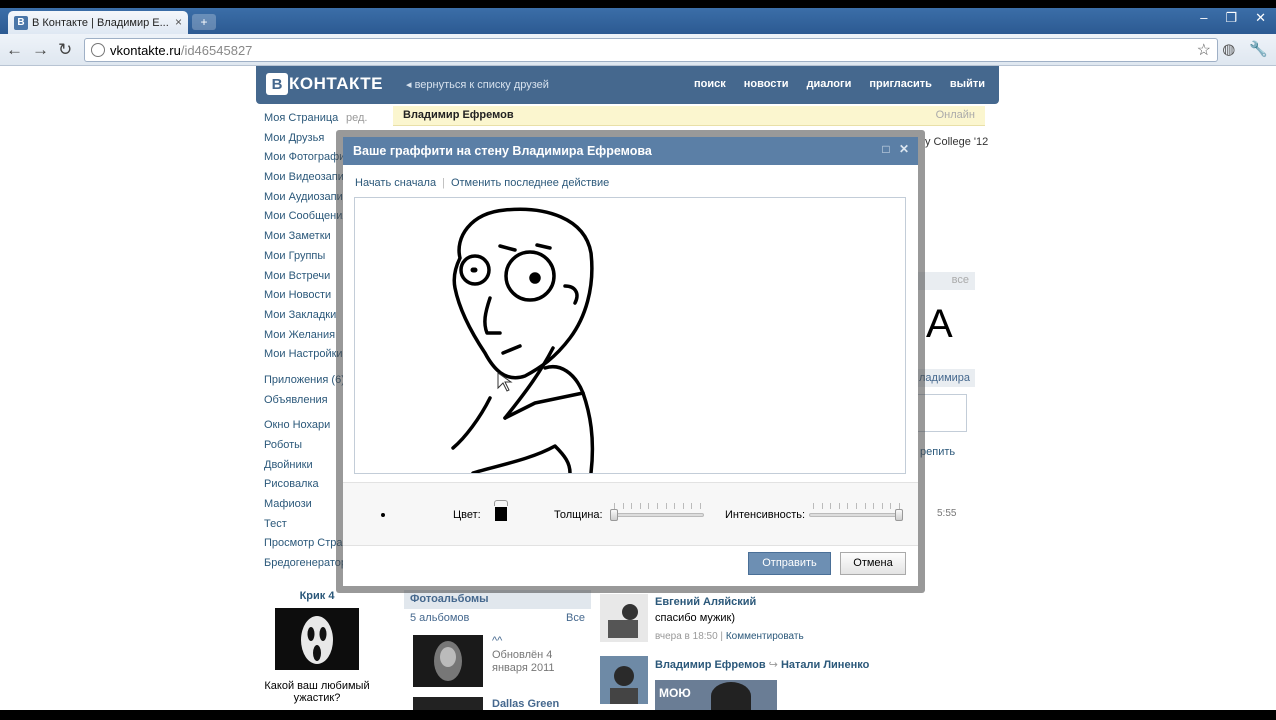 The height and width of the screenshot is (720, 1276). What do you see at coordinates (304, 122) in the screenshot?
I see `sidebar-item-my-page: Моя Страница` at bounding box center [304, 122].